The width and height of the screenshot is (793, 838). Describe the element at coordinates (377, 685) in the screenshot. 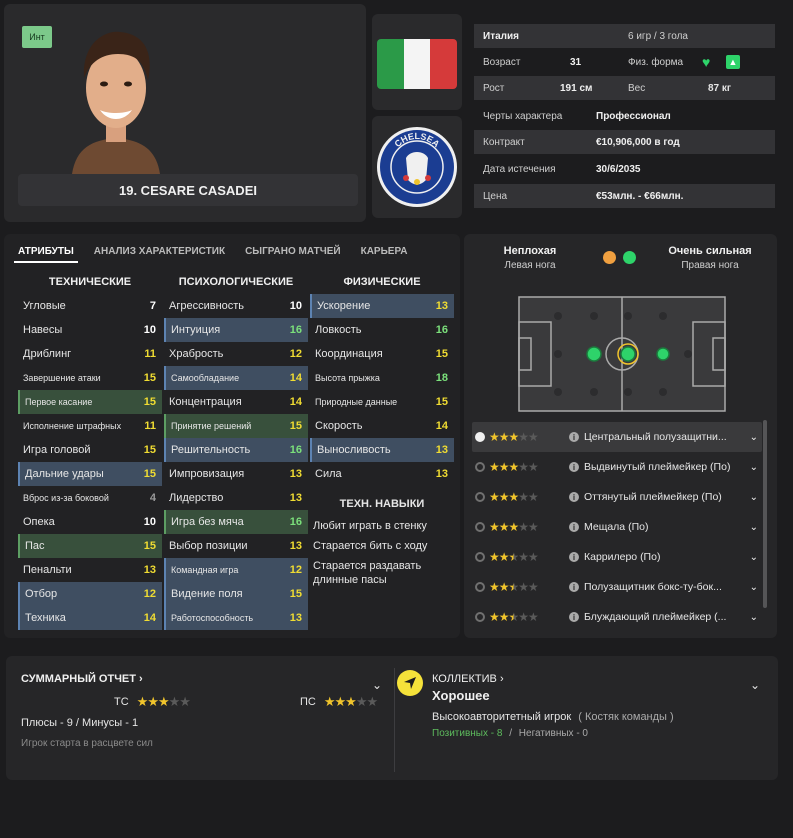

I see `summary-expand-chevron-icon: ⌄` at that location.